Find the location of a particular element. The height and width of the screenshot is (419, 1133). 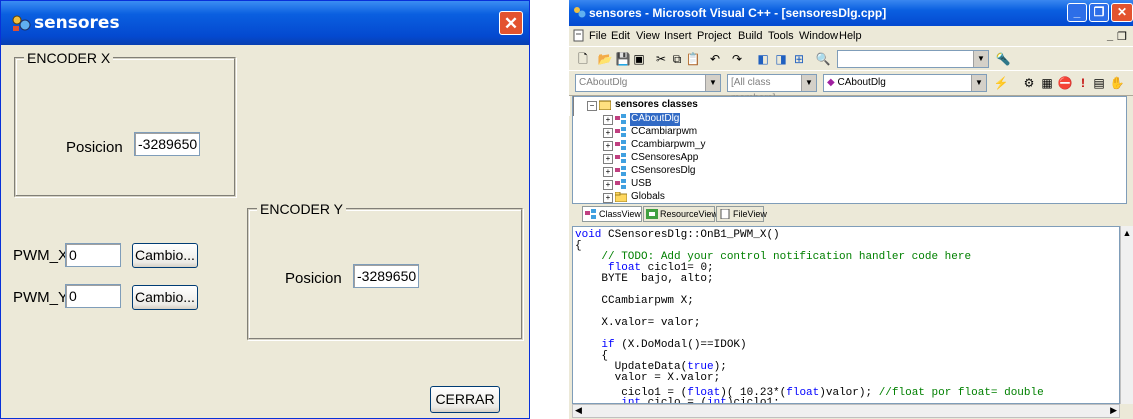

tree-item-globals: Globals is located at coordinates (648, 197).